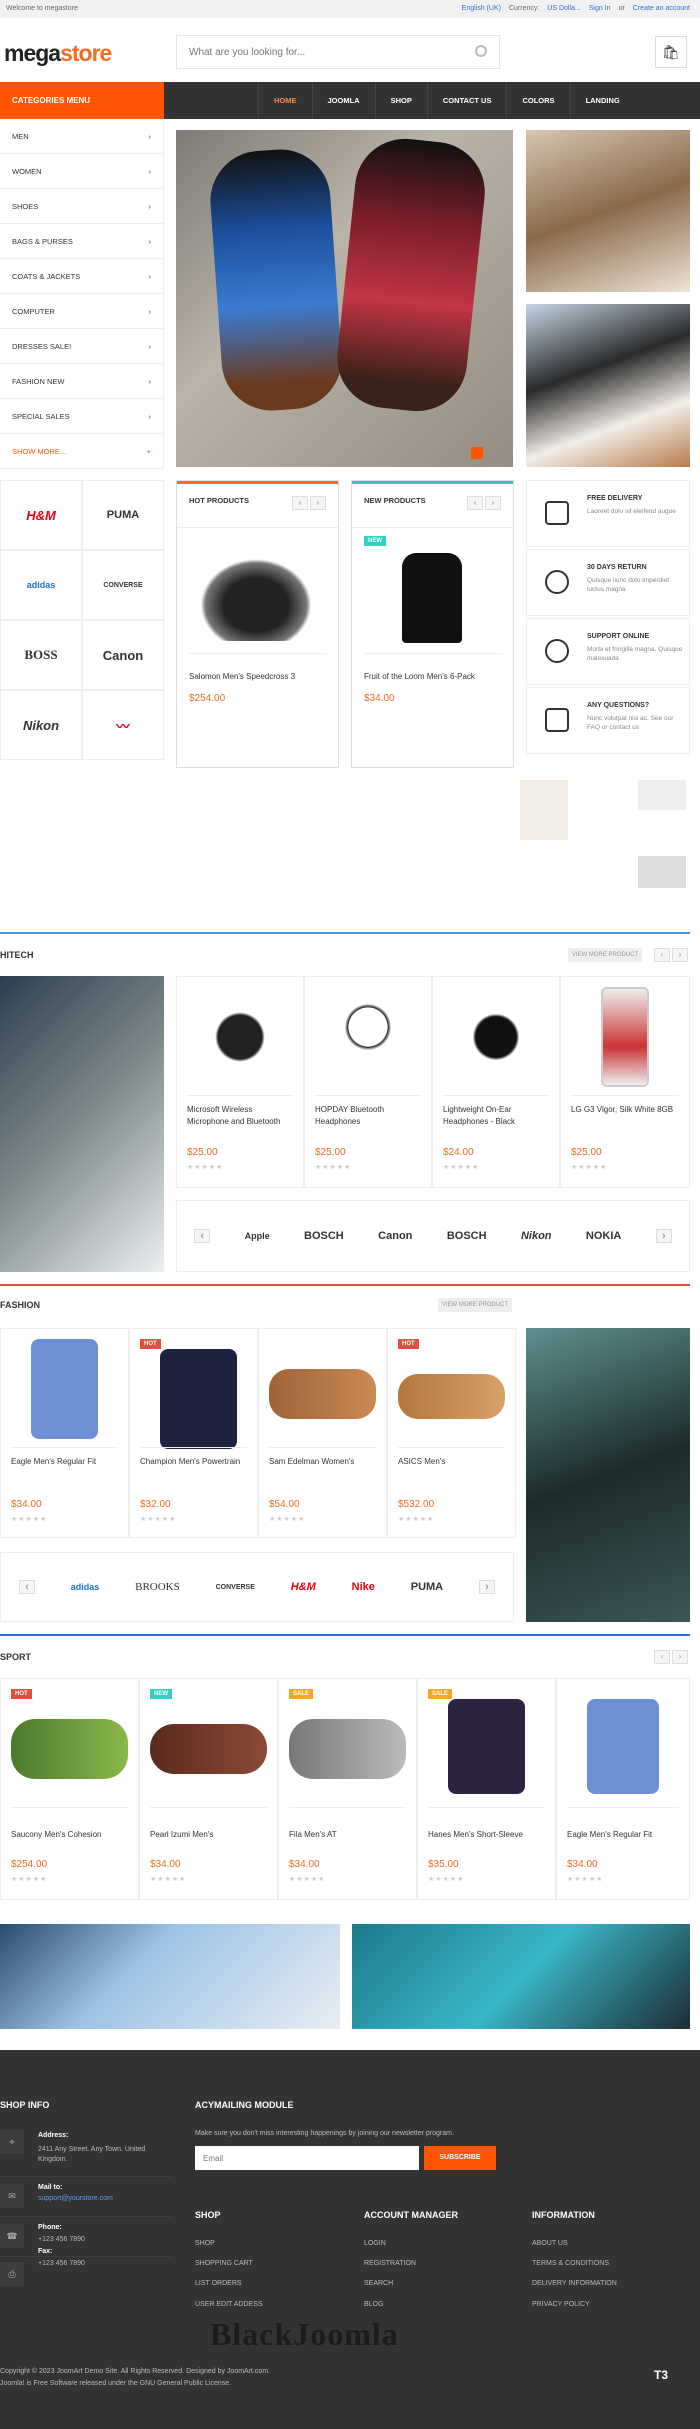 The width and height of the screenshot is (700, 2429). I want to click on product-name: Fruit of the Loom Men's 6-Pack, so click(419, 677).